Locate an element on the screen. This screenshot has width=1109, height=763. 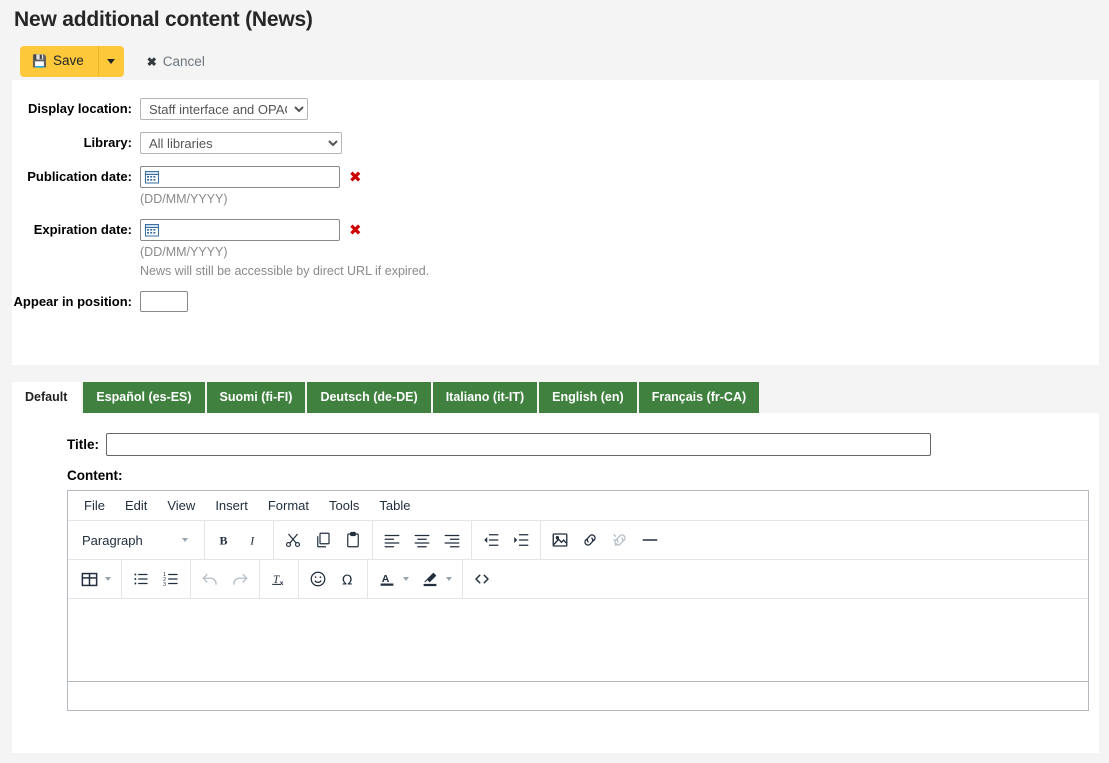
library-field: All libraries is located at coordinates (241, 143).